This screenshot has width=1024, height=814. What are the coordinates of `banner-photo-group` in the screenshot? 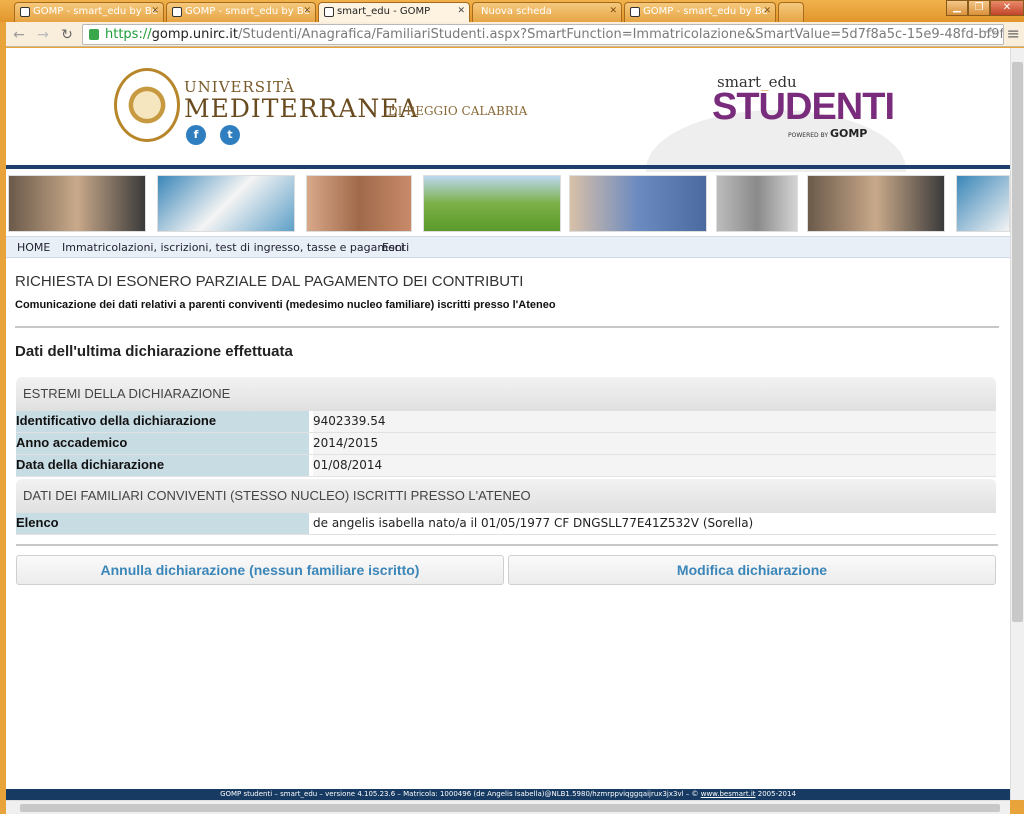 It's located at (359, 203).